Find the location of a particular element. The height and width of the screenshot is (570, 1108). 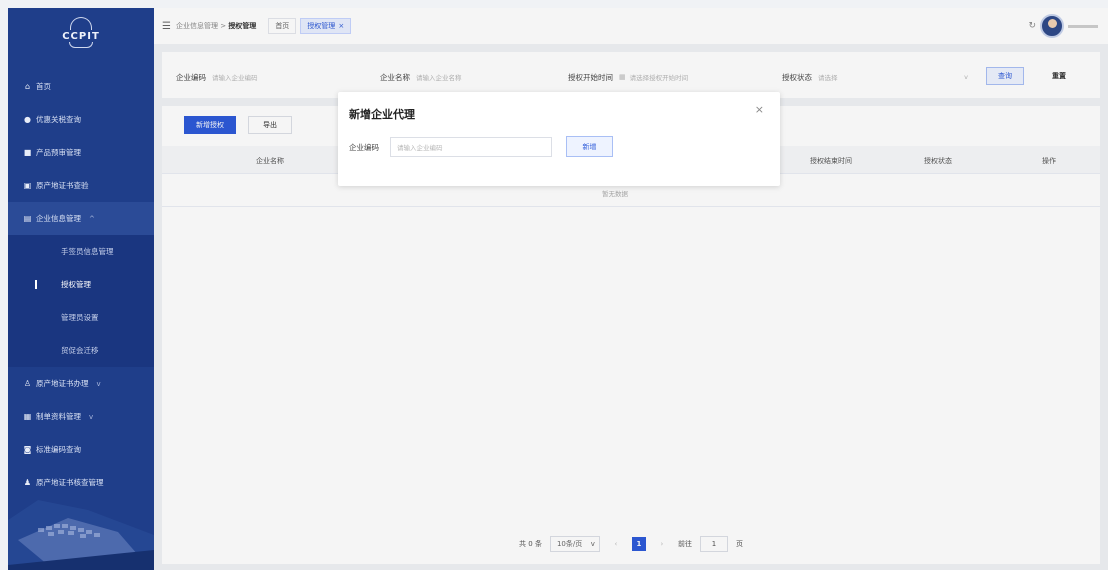

building-icon: ▤ is located at coordinates (27, 218).